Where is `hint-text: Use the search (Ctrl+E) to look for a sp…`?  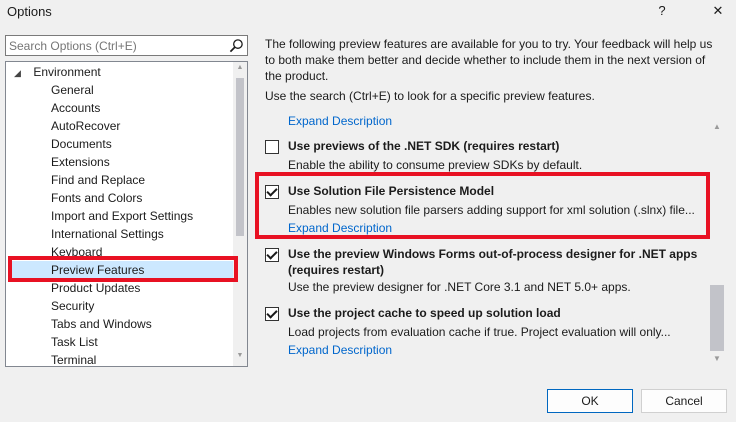
hint-text: Use the search (Ctrl+E) to look for a sp… is located at coordinates (430, 96).